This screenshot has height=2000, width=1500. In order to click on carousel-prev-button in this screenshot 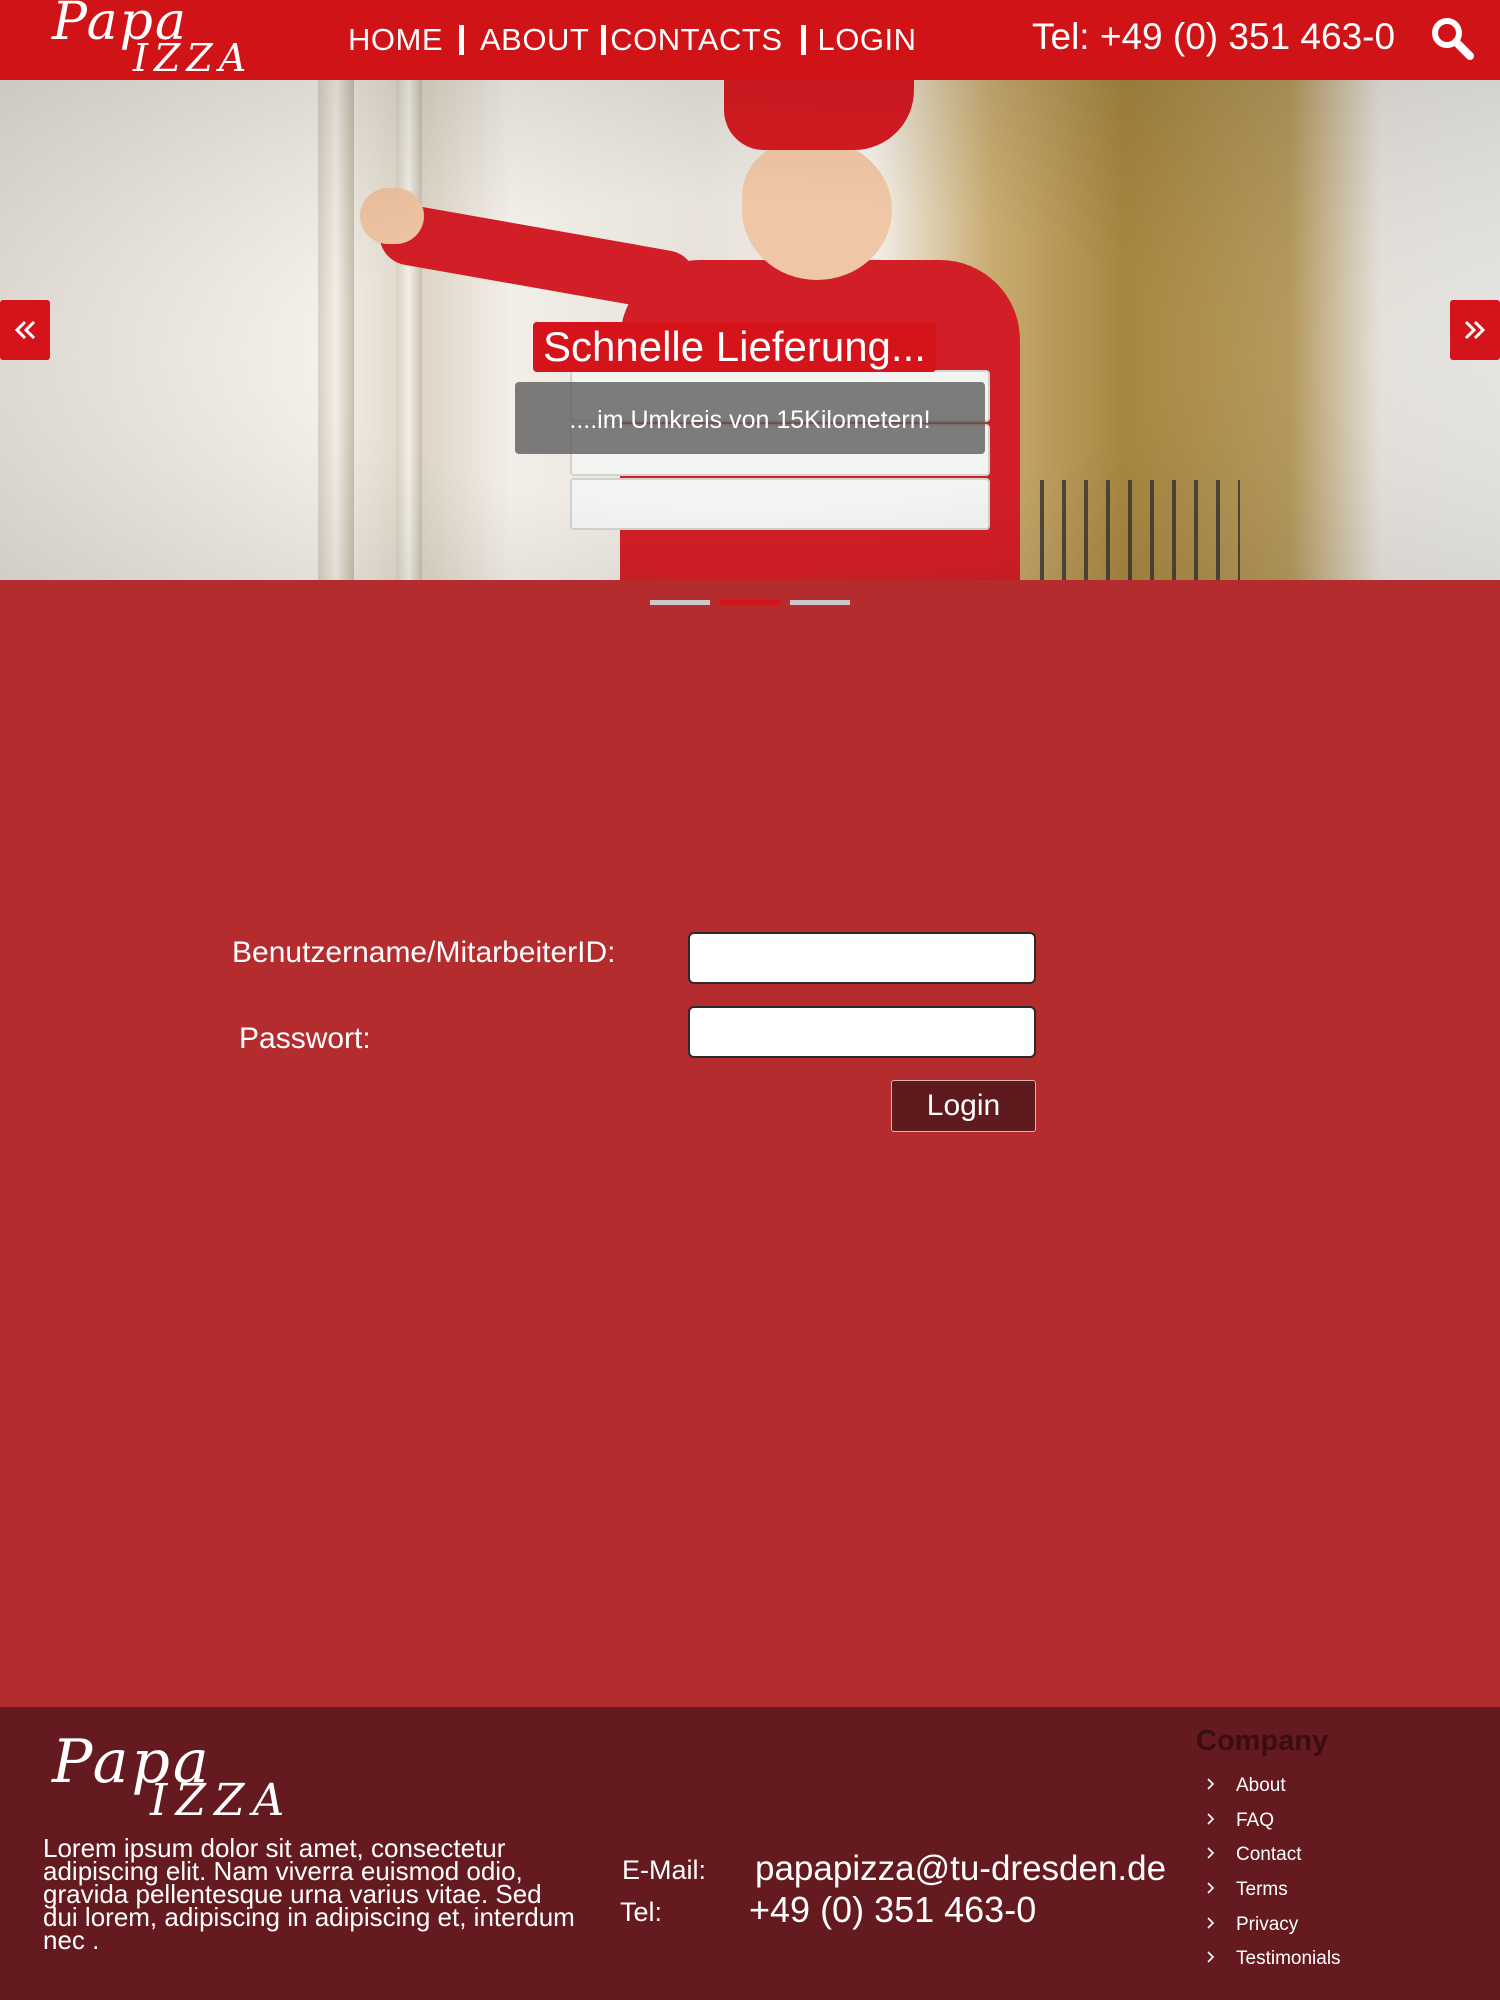, I will do `click(25, 330)`.